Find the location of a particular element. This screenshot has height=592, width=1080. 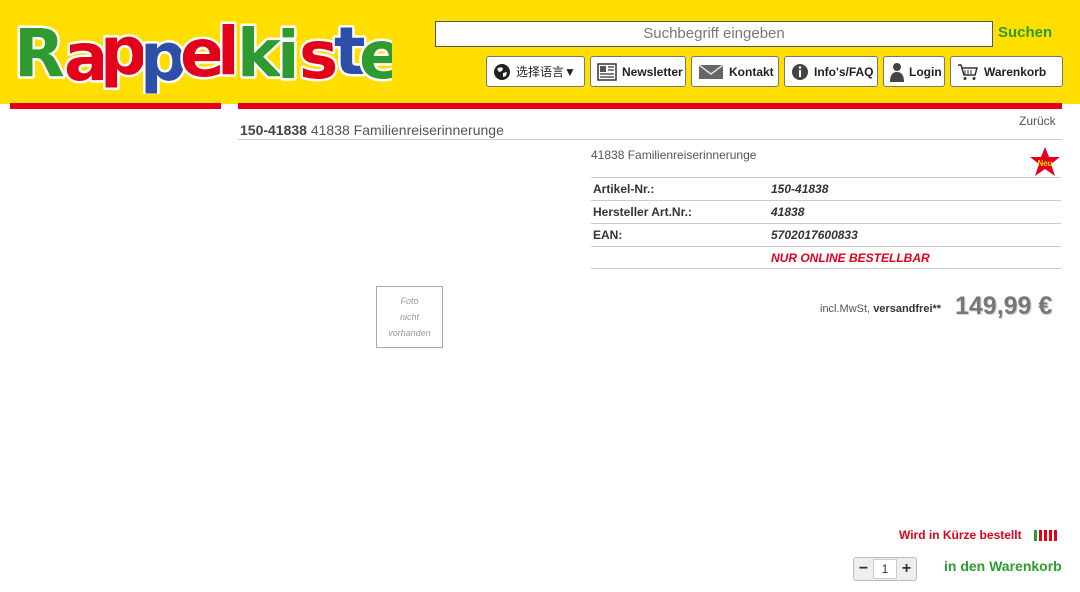

table-row: NUR ONLINE BESTELLBAR is located at coordinates (826, 257).